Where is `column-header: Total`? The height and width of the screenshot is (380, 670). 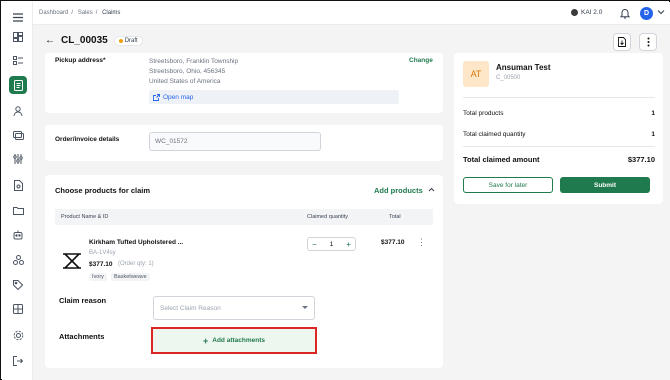 column-header: Total is located at coordinates (395, 217).